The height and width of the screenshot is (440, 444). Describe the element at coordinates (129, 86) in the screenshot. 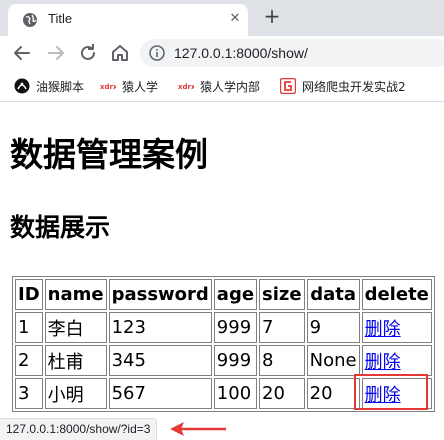

I see `bookmark-yuanrenxue: xdrx 猿人学` at that location.